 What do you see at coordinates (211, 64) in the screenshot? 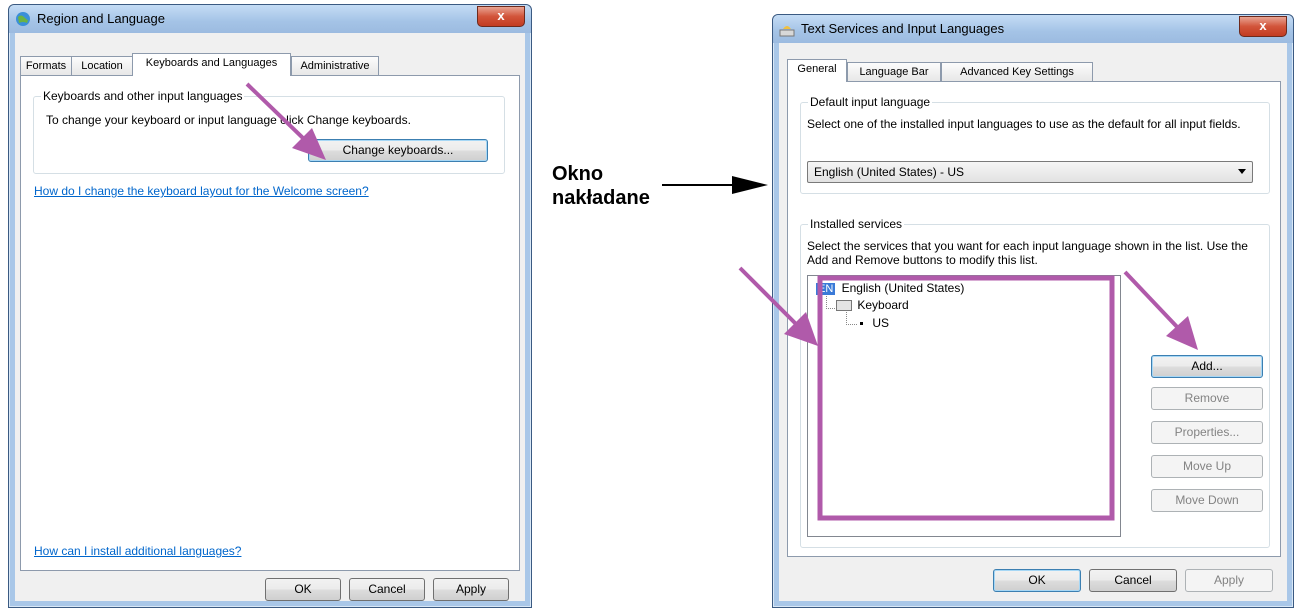
I see `tab-keyboards-and-languages: Keyboards and Languages` at bounding box center [211, 64].